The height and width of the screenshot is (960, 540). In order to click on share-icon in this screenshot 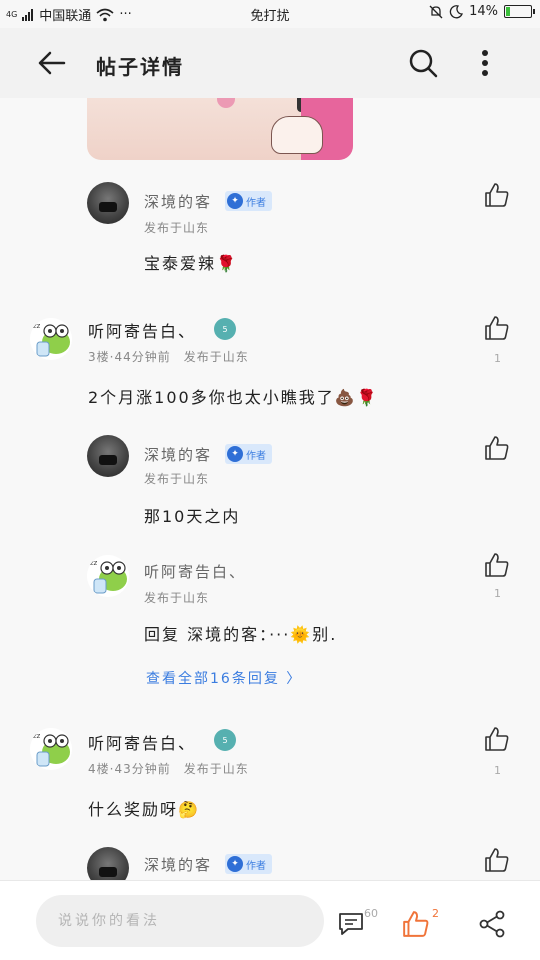, I will do `click(492, 924)`.